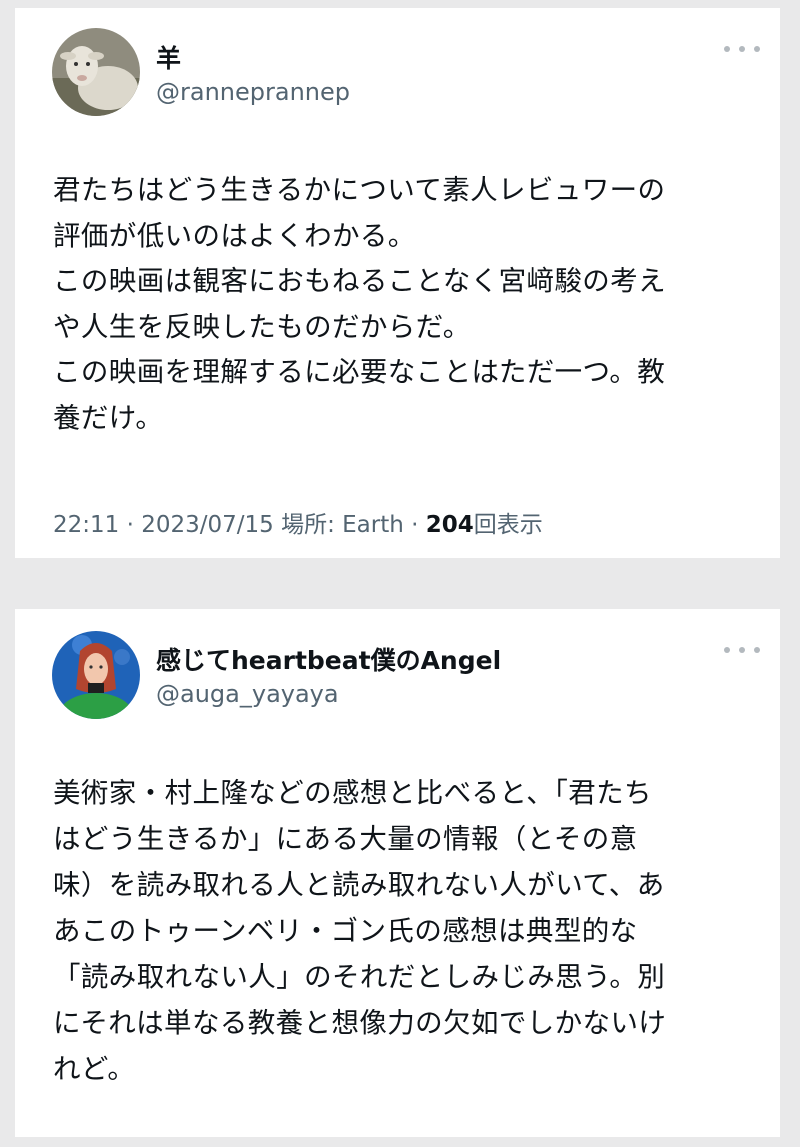  What do you see at coordinates (359, 190) in the screenshot?
I see `tweet-text-line: 君たちはどう生きるかについて素人レビュワーの` at bounding box center [359, 190].